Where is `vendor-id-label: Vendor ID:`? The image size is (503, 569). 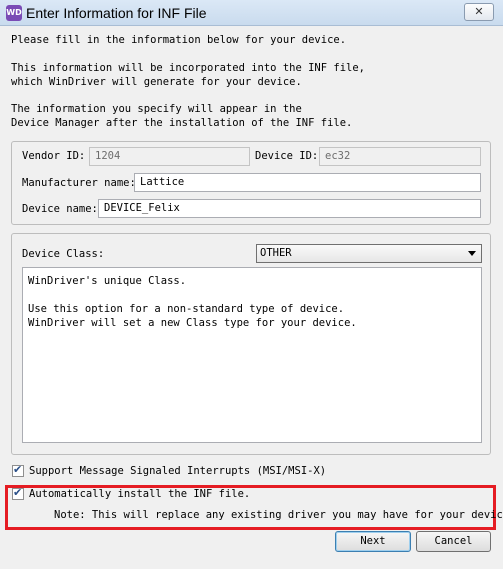 vendor-id-label: Vendor ID: is located at coordinates (54, 156).